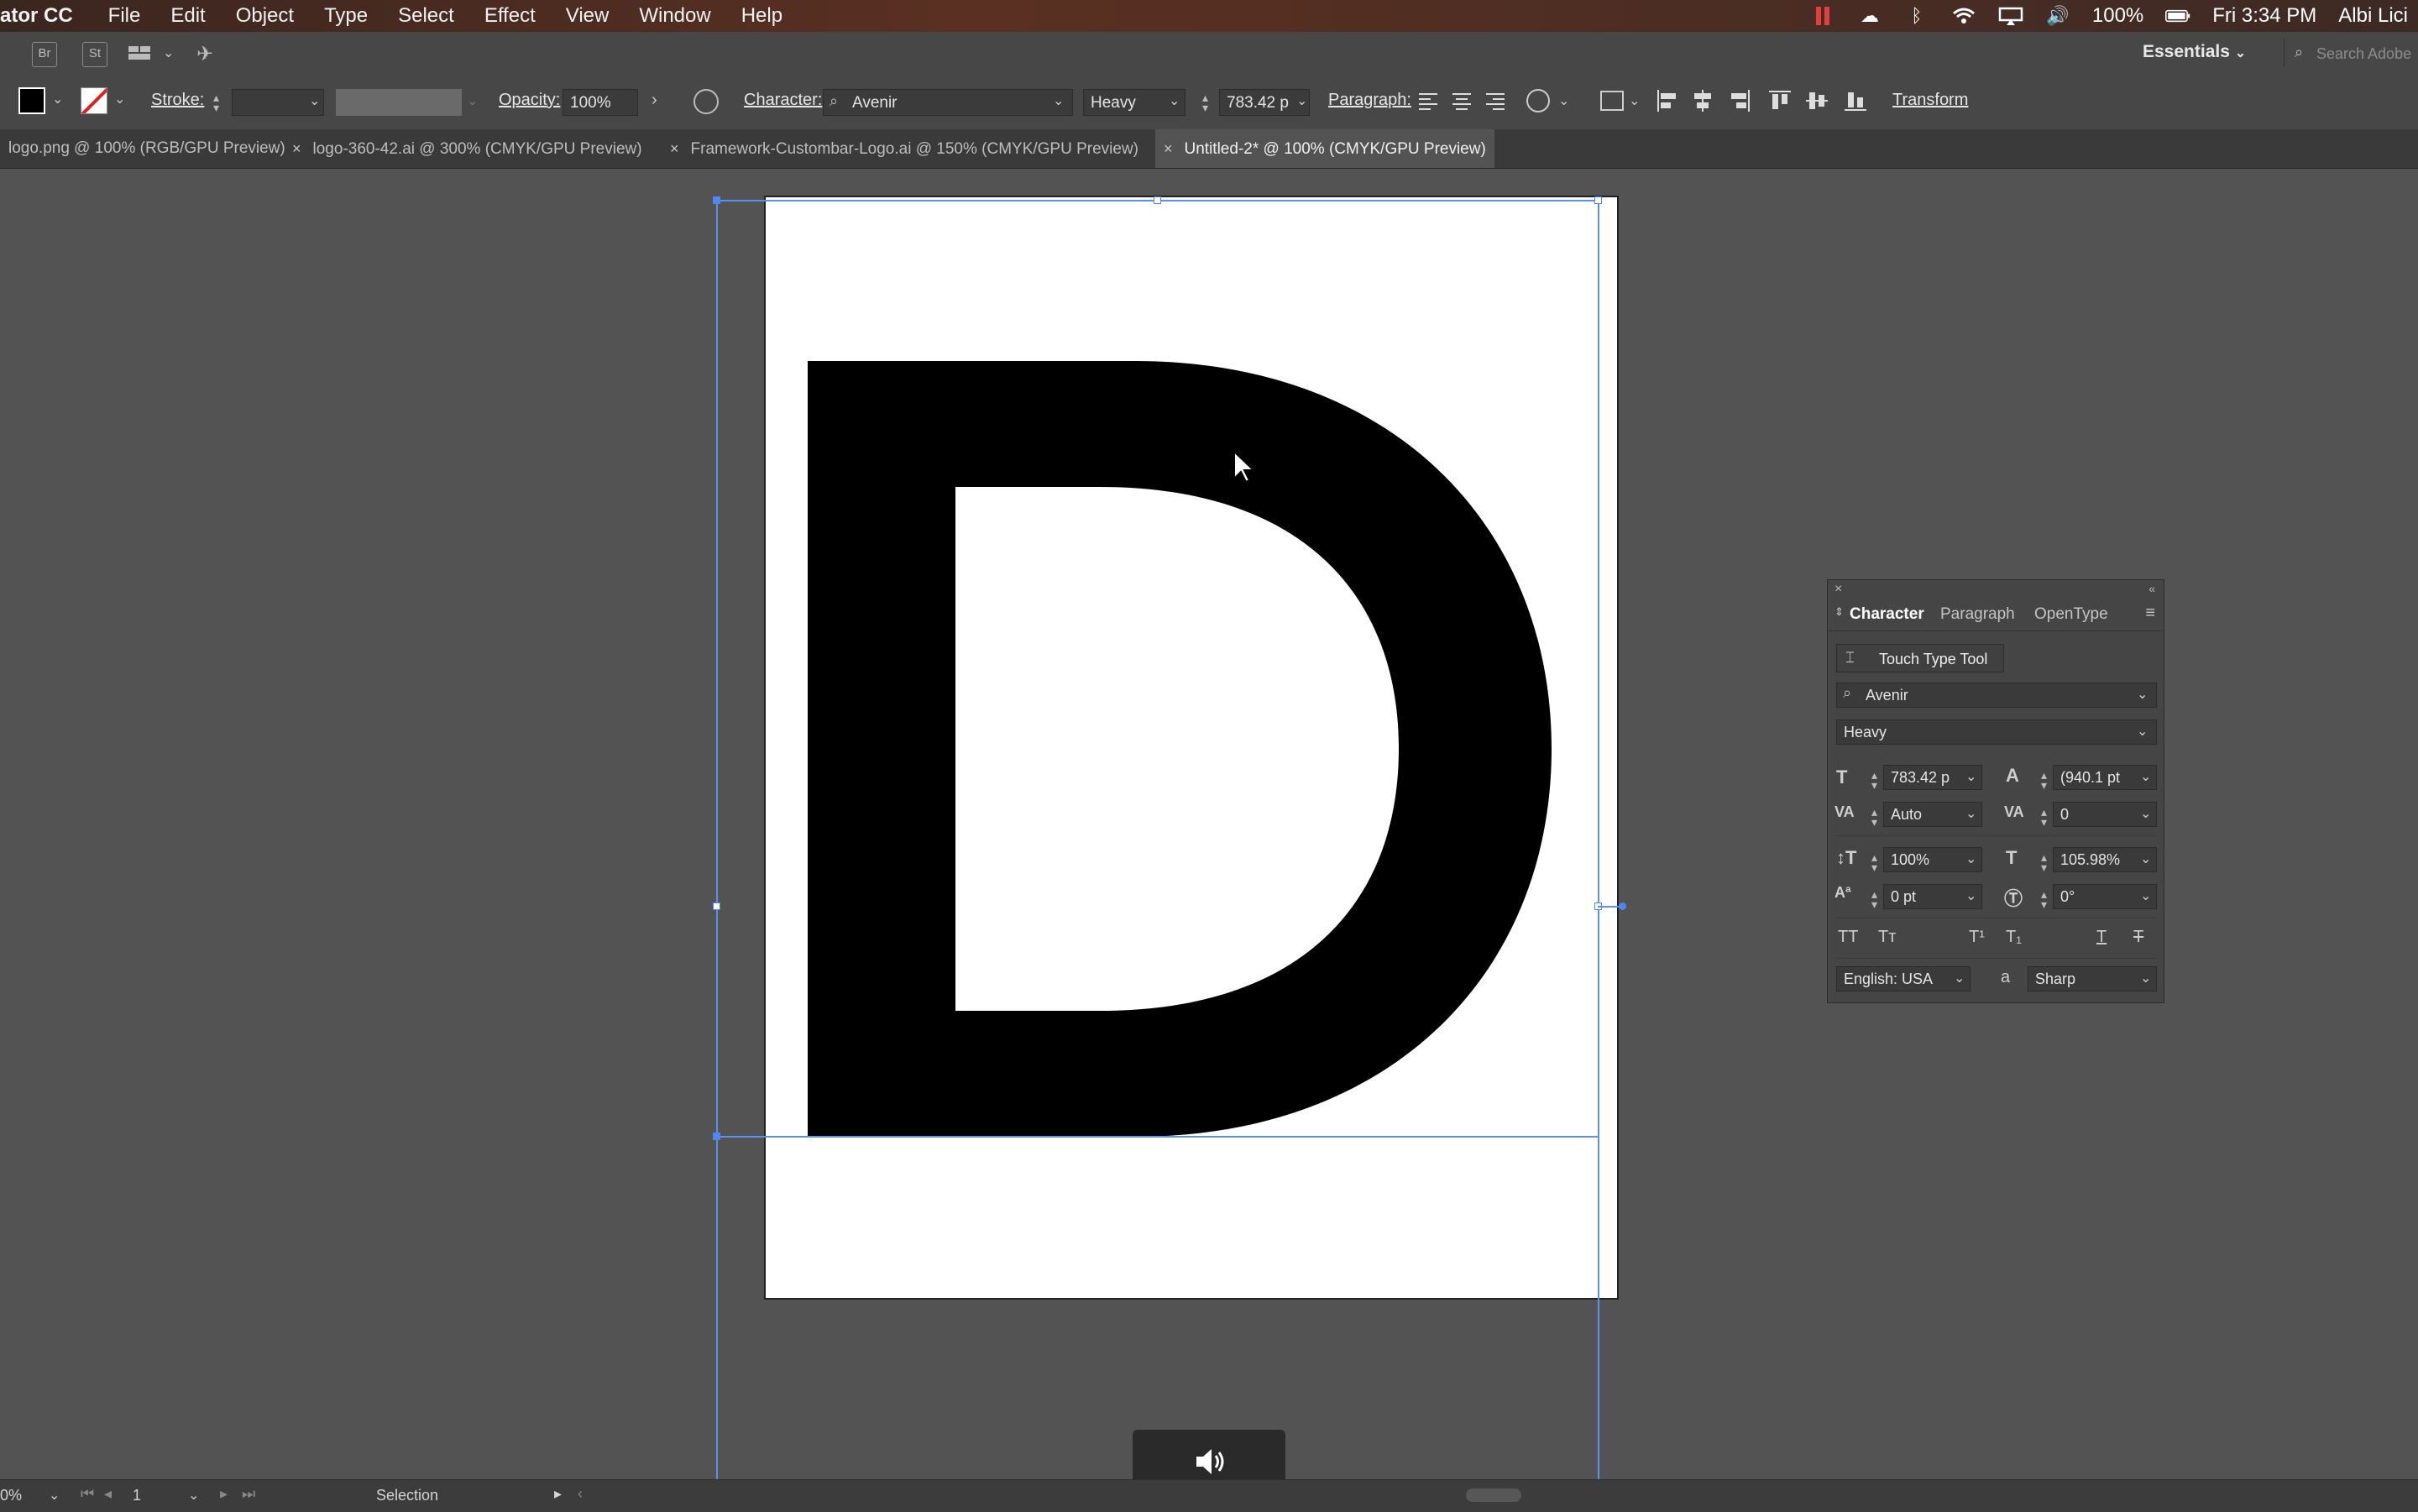 The height and width of the screenshot is (1512, 2418). What do you see at coordinates (147, 148) in the screenshot?
I see `tab-logo-png: logo.png @ 100% (RGB/GPU Preview)` at bounding box center [147, 148].